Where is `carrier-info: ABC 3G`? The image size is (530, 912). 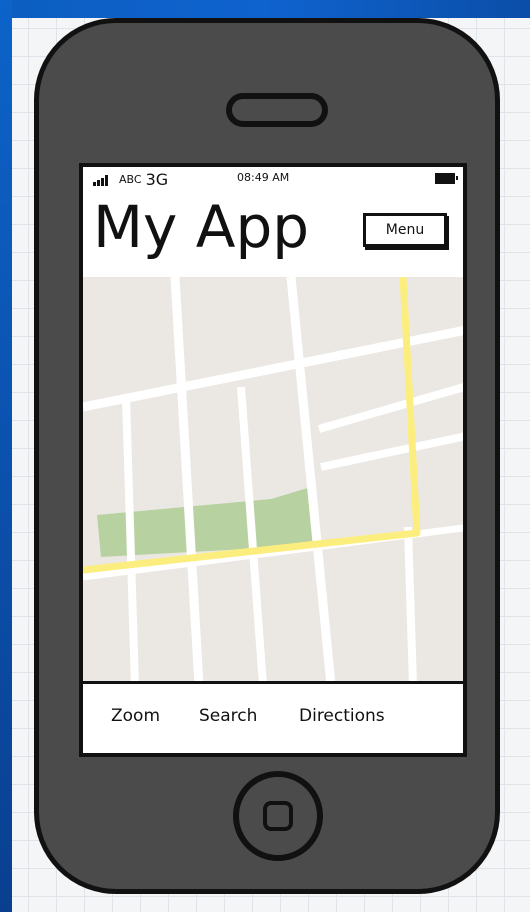 carrier-info: ABC 3G is located at coordinates (130, 179).